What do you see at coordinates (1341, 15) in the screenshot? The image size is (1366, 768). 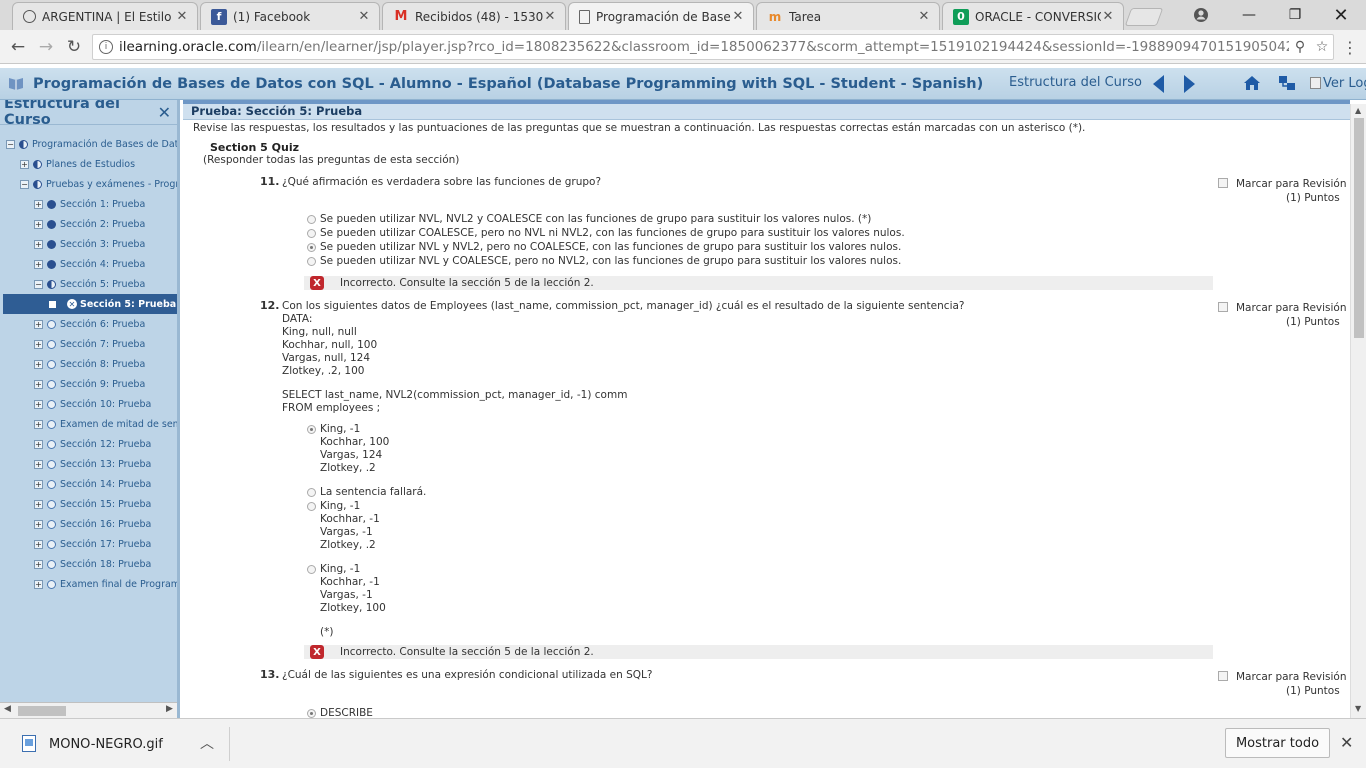 I see `window-close-icon: ✕` at bounding box center [1341, 15].